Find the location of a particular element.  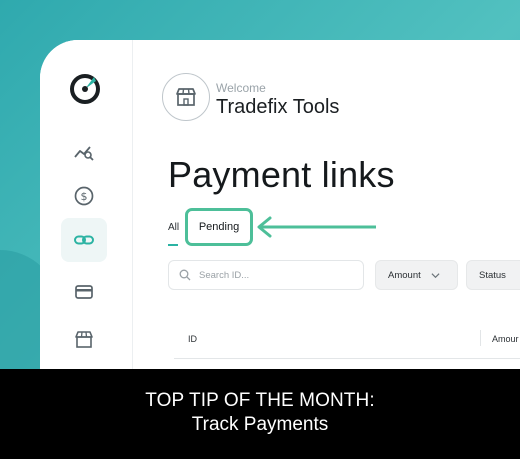

store-avatar is located at coordinates (186, 97).